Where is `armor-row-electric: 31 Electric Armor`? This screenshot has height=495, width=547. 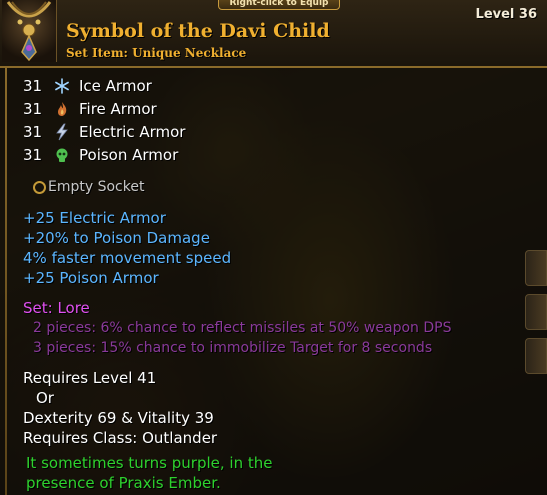 armor-row-electric: 31 Electric Armor is located at coordinates (104, 132).